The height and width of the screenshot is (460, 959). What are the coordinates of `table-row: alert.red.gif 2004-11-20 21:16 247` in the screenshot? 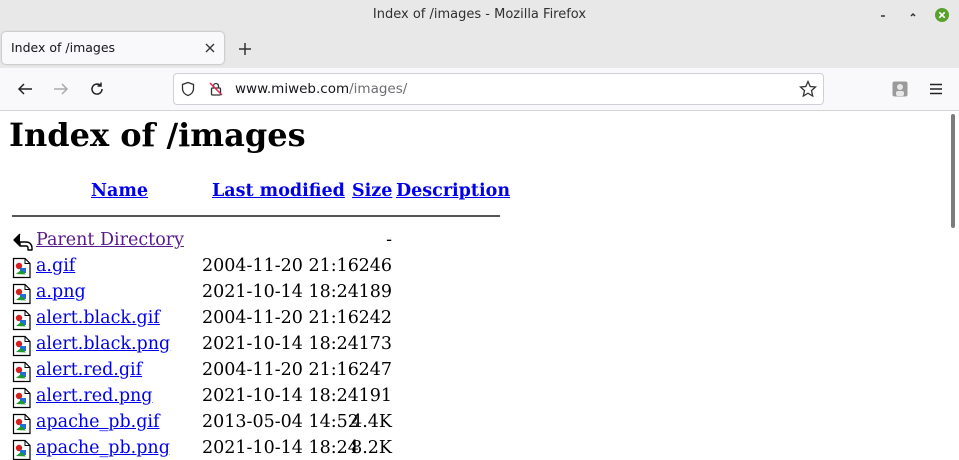 It's located at (250, 371).